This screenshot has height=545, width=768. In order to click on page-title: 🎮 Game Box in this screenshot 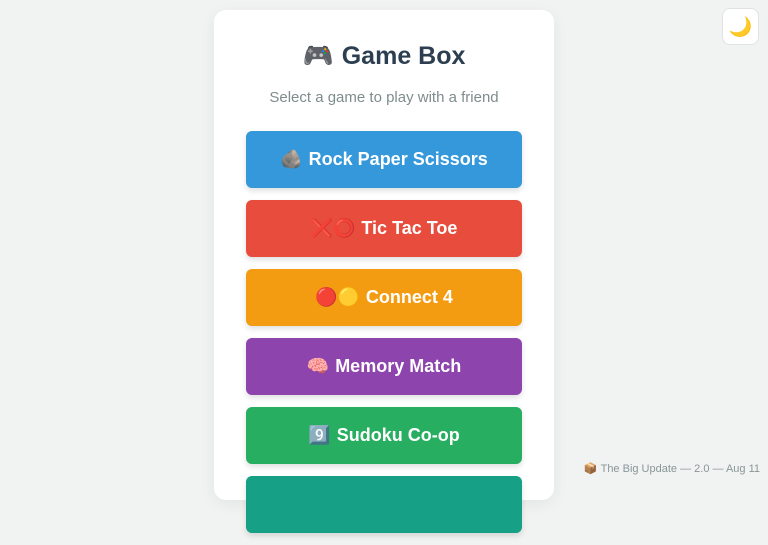, I will do `click(384, 56)`.